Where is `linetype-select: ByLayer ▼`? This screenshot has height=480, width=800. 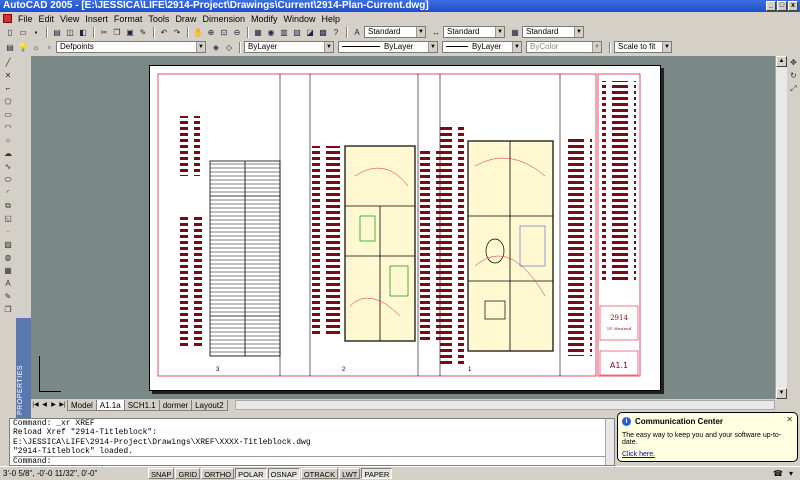 linetype-select: ByLayer ▼ is located at coordinates (388, 47).